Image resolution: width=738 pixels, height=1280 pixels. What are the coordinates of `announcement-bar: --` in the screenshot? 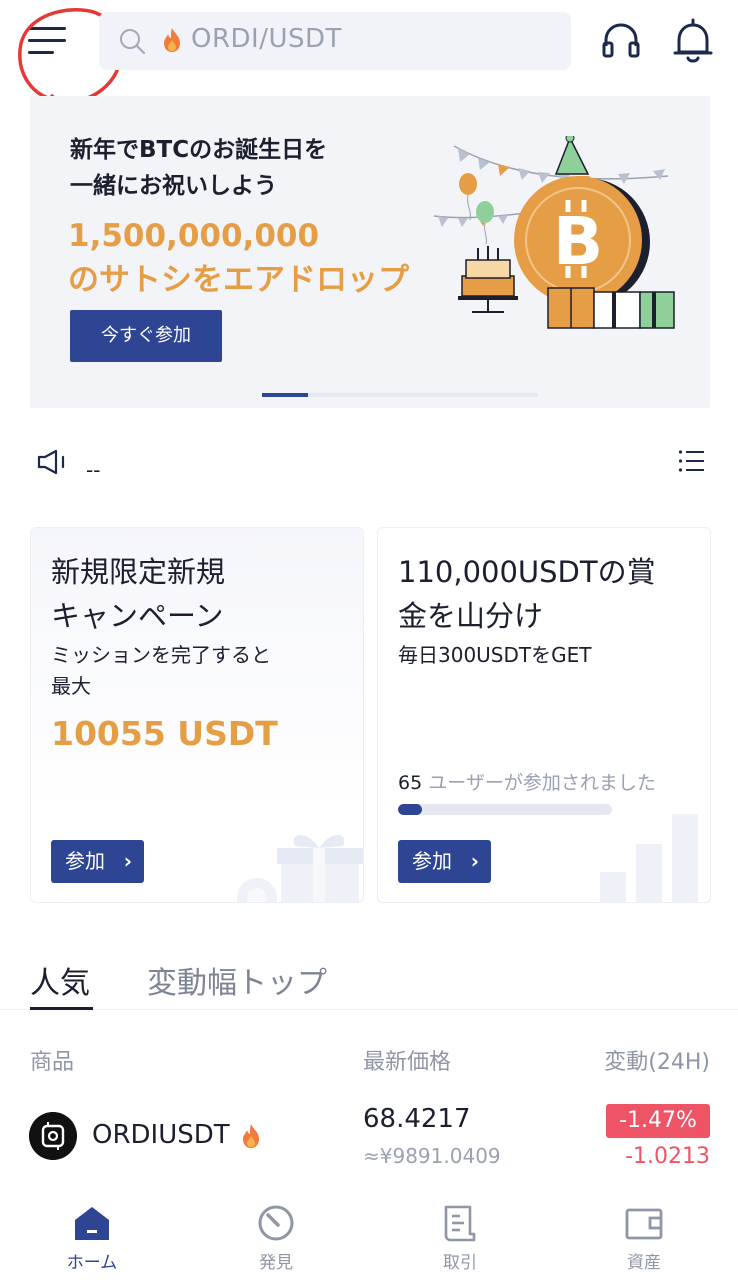 It's located at (370, 465).